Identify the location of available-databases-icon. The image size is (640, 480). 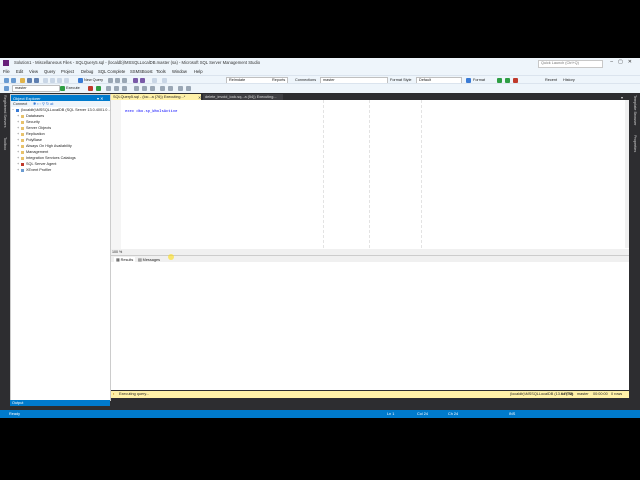
(6, 88).